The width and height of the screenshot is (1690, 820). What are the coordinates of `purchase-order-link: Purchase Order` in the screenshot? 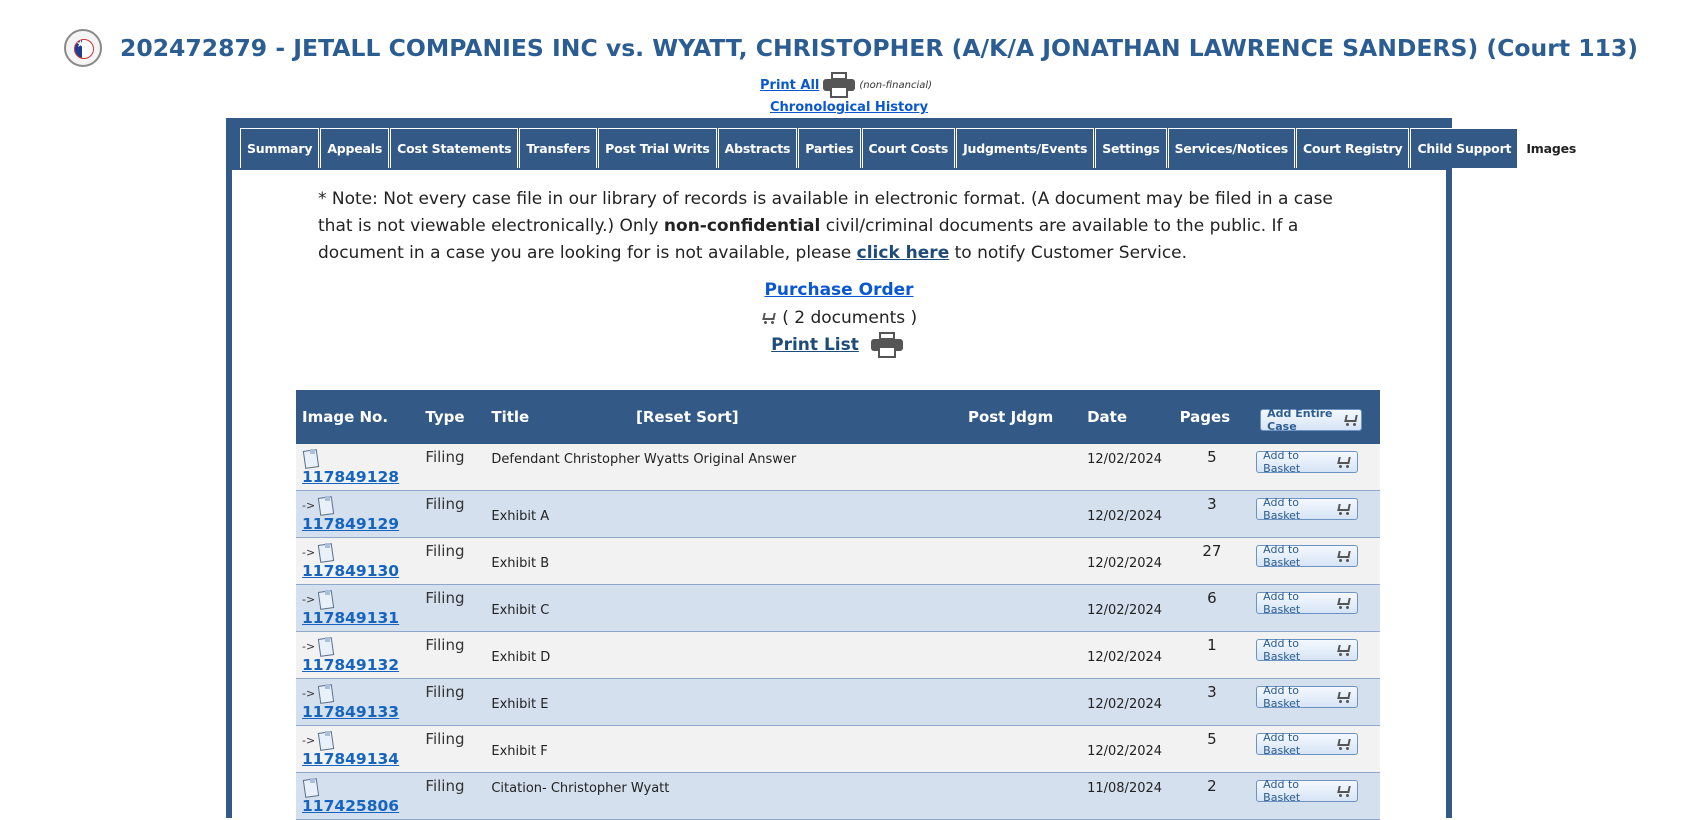 It's located at (838, 290).